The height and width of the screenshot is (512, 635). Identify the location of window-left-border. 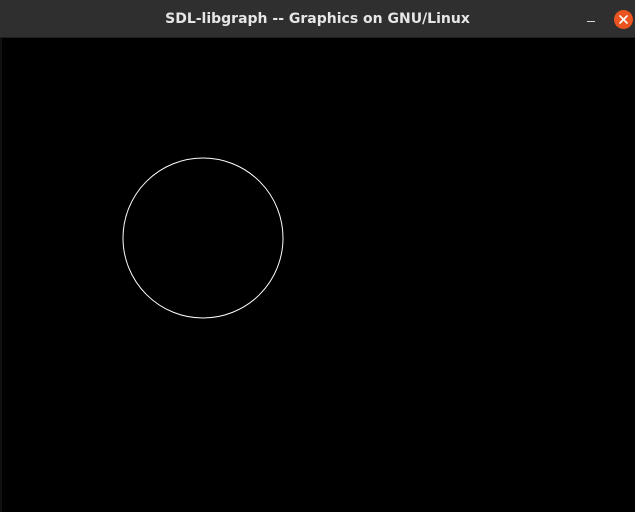
(1, 275).